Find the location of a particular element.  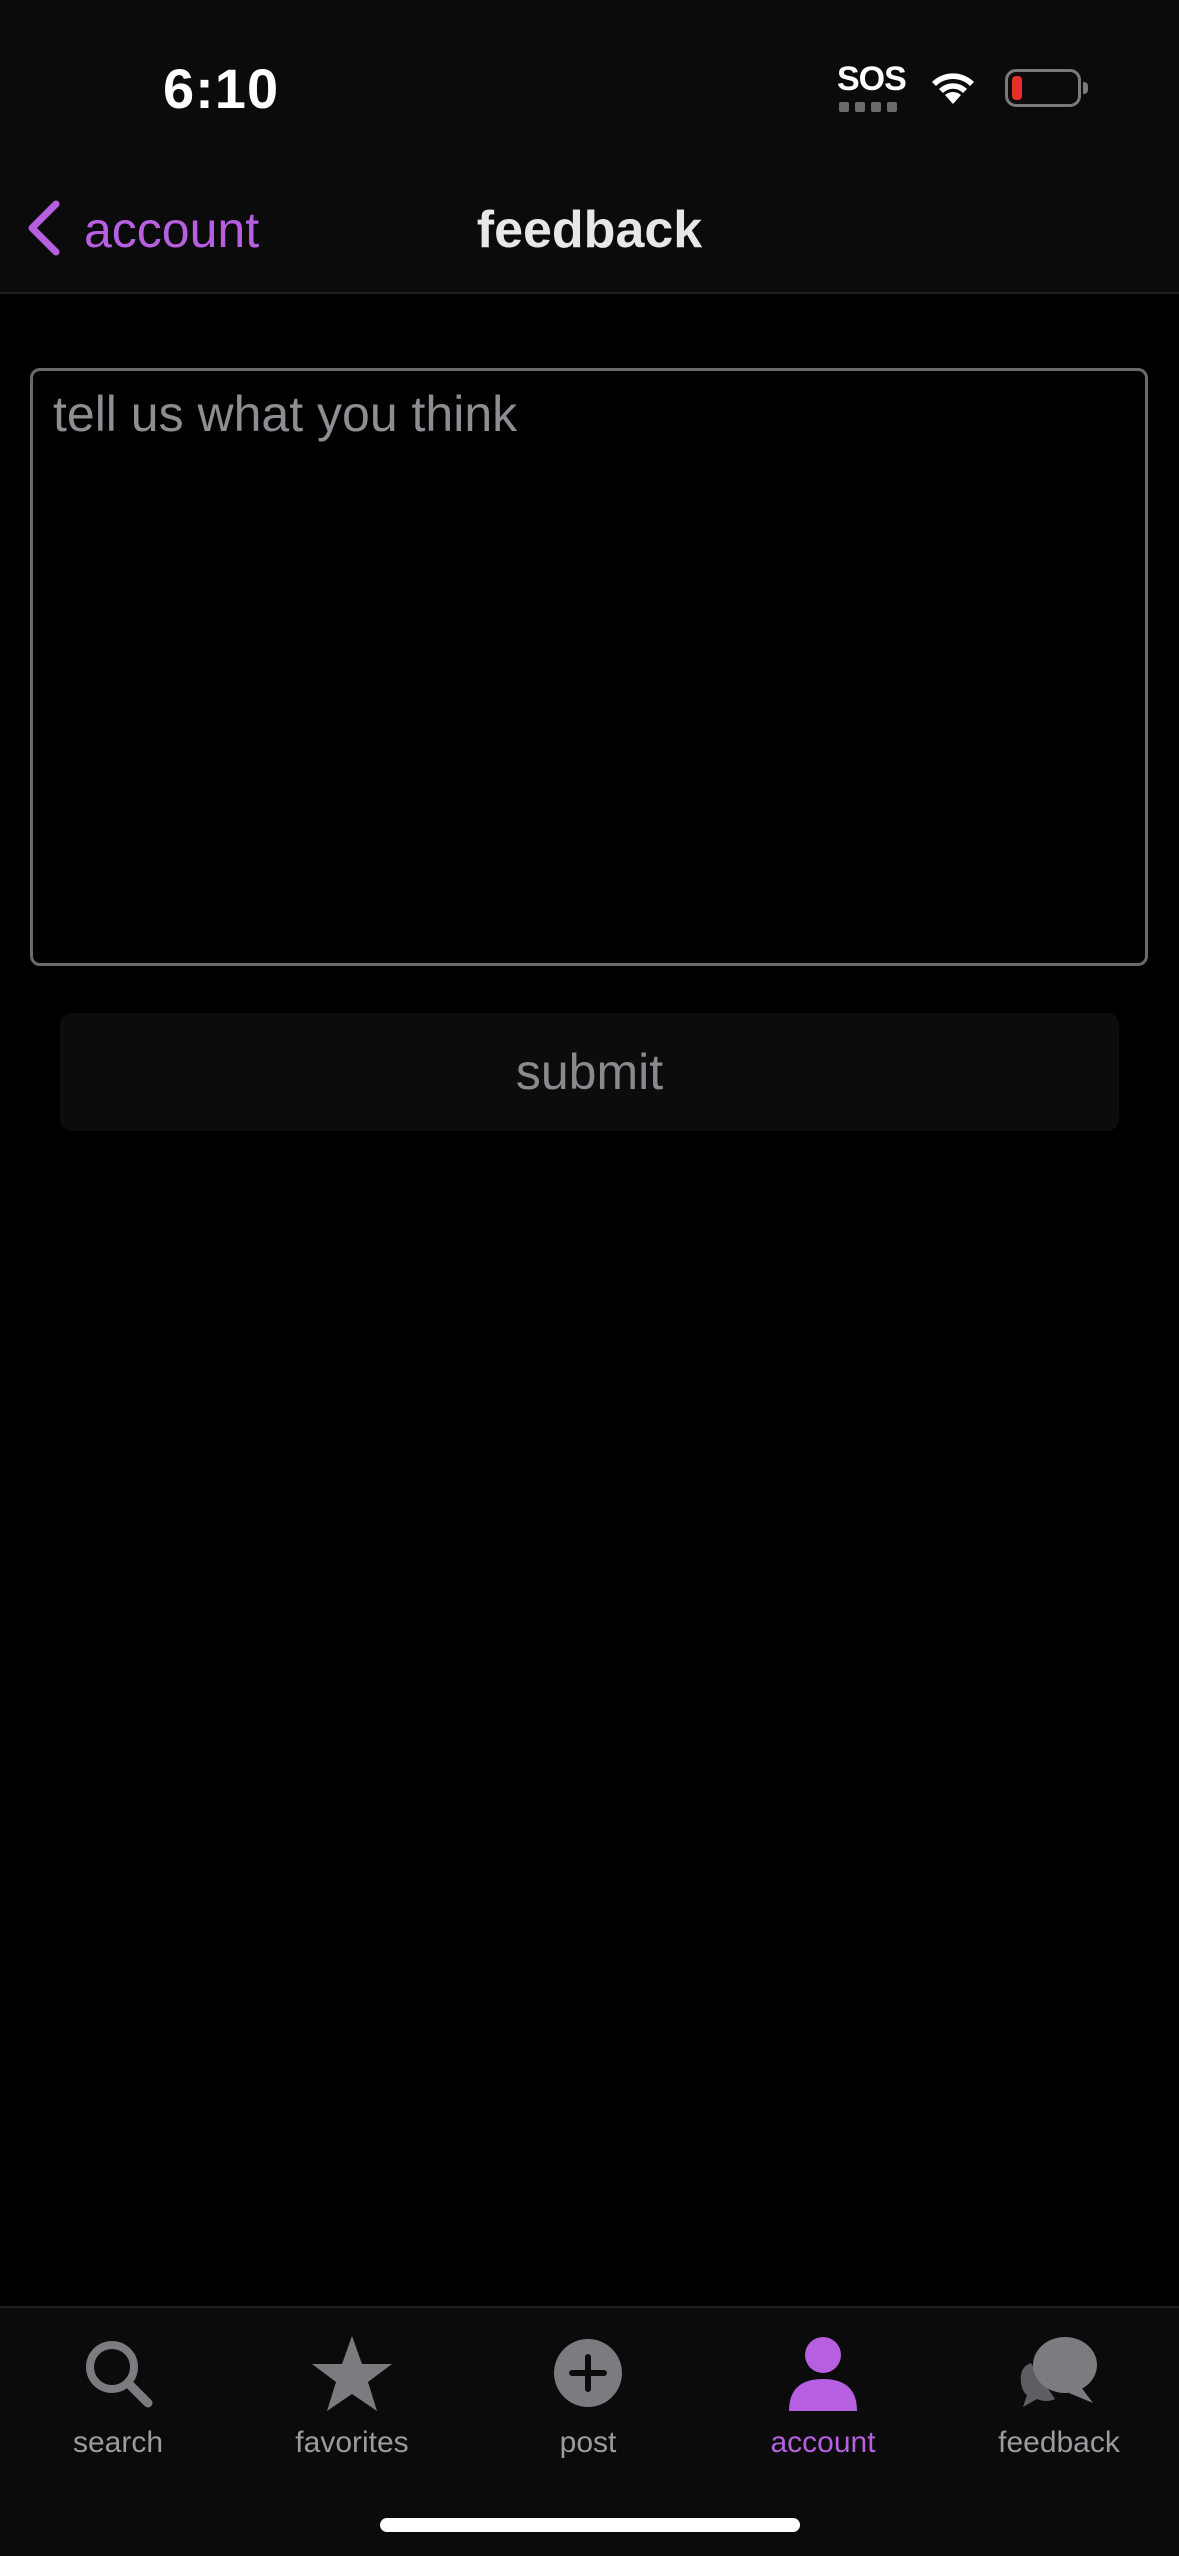

sos-indicator: SOS is located at coordinates (872, 88).